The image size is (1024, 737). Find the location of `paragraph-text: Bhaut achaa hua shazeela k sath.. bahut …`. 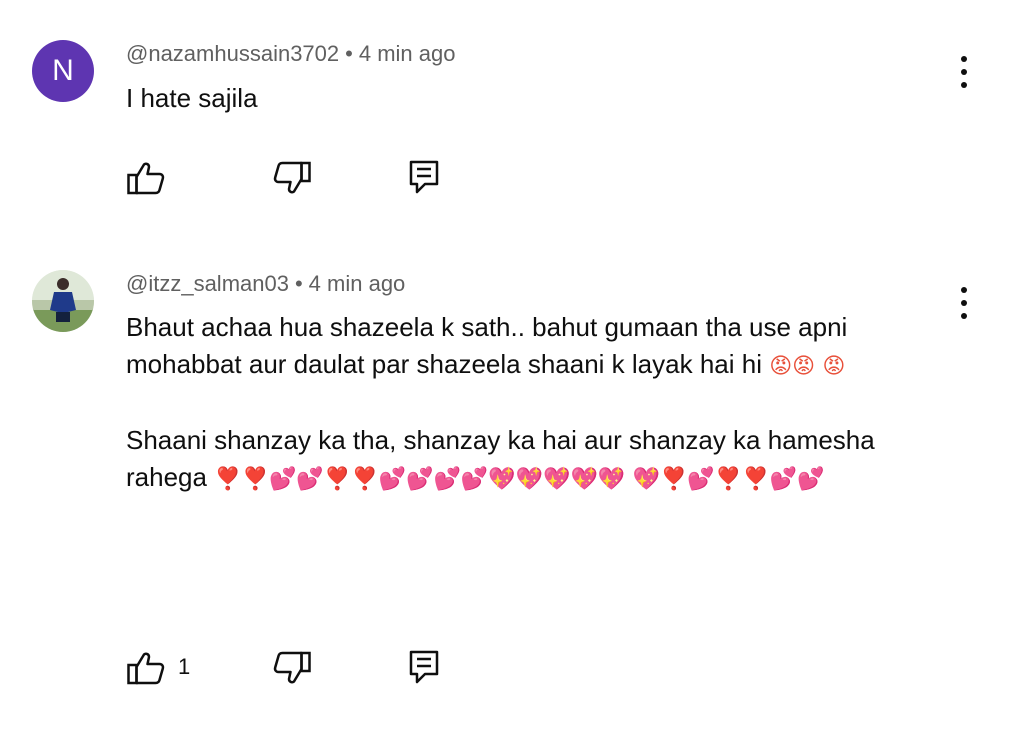

paragraph-text: Bhaut achaa hua shazeela k sath.. bahut … is located at coordinates (487, 345).